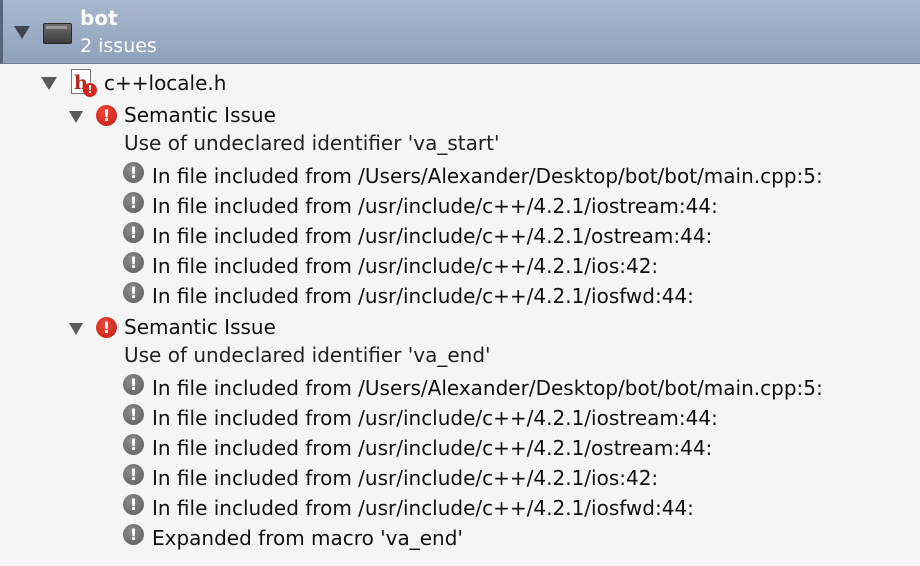 This screenshot has width=920, height=566. Describe the element at coordinates (460, 83) in the screenshot. I see `file-row: h ! c++locale.h` at that location.